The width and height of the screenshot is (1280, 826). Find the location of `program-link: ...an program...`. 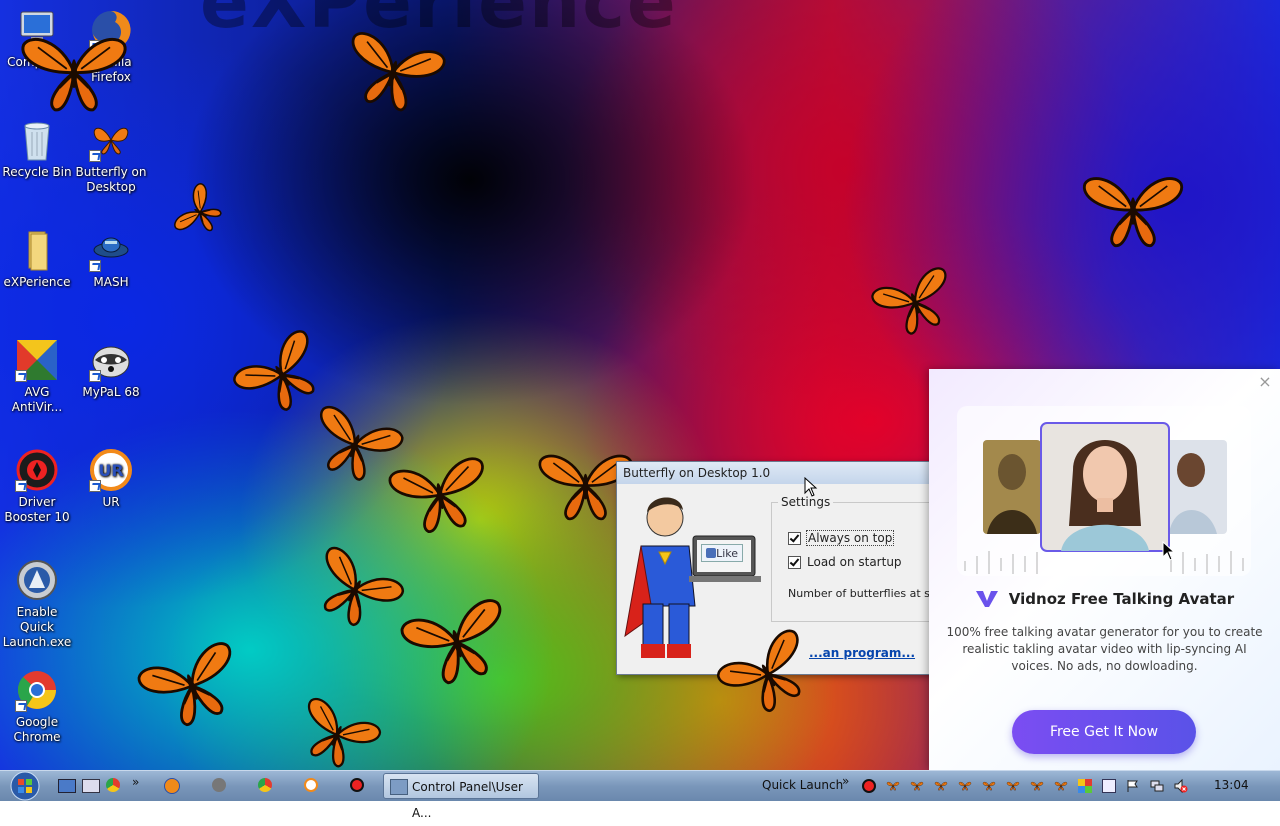

program-link: ...an program... is located at coordinates (862, 653).